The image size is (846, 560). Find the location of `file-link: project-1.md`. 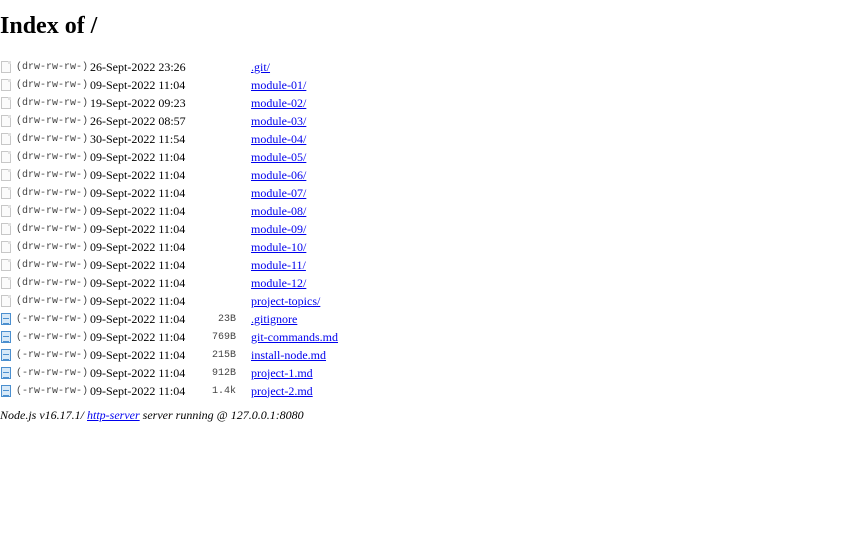

file-link: project-1.md is located at coordinates (282, 373).